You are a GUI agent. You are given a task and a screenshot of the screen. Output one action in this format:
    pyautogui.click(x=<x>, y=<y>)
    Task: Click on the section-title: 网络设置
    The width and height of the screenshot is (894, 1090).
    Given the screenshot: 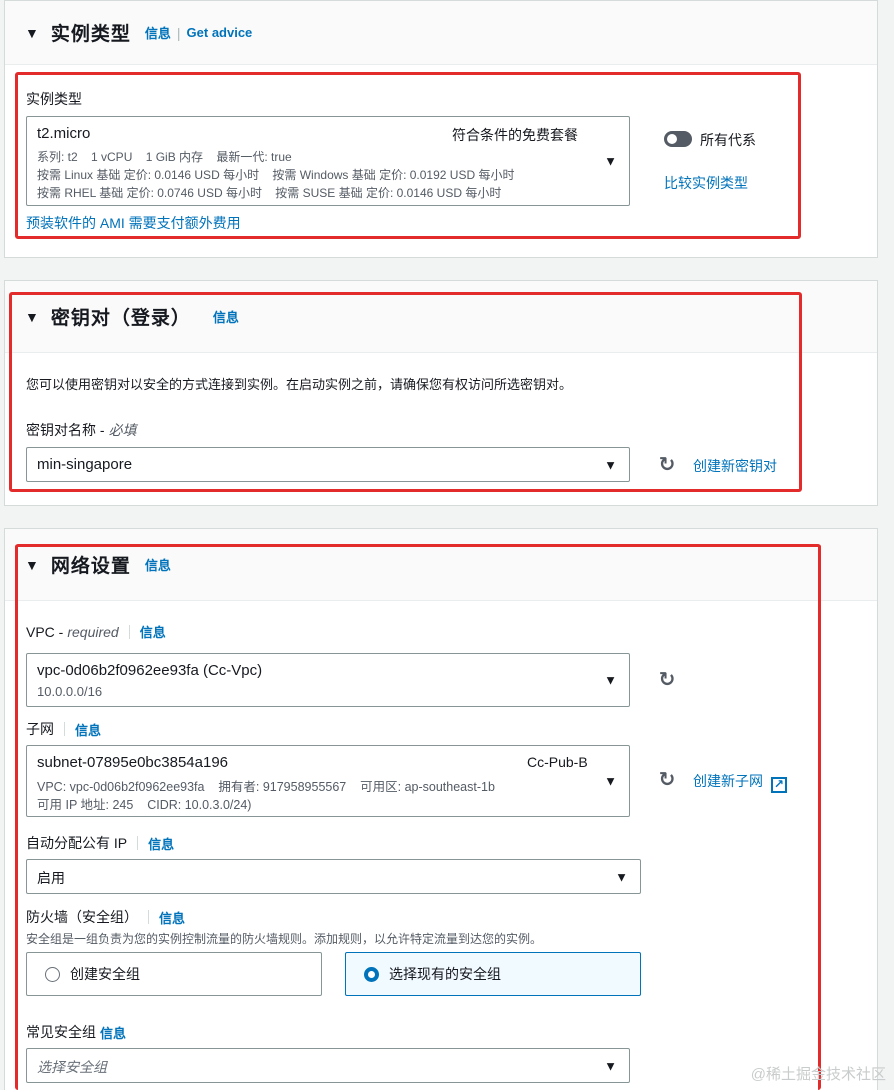 What is the action you would take?
    pyautogui.click(x=90, y=566)
    